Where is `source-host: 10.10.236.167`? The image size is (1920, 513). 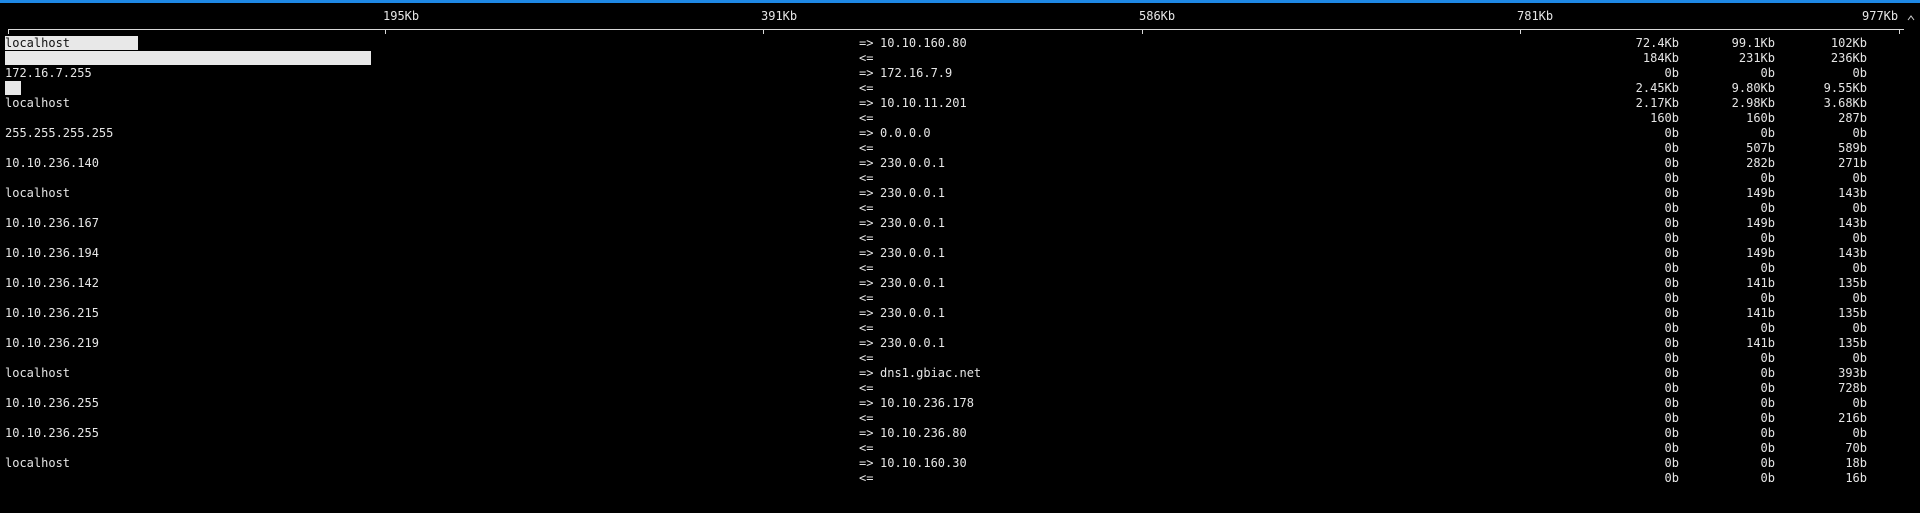 source-host: 10.10.236.167 is located at coordinates (52, 223).